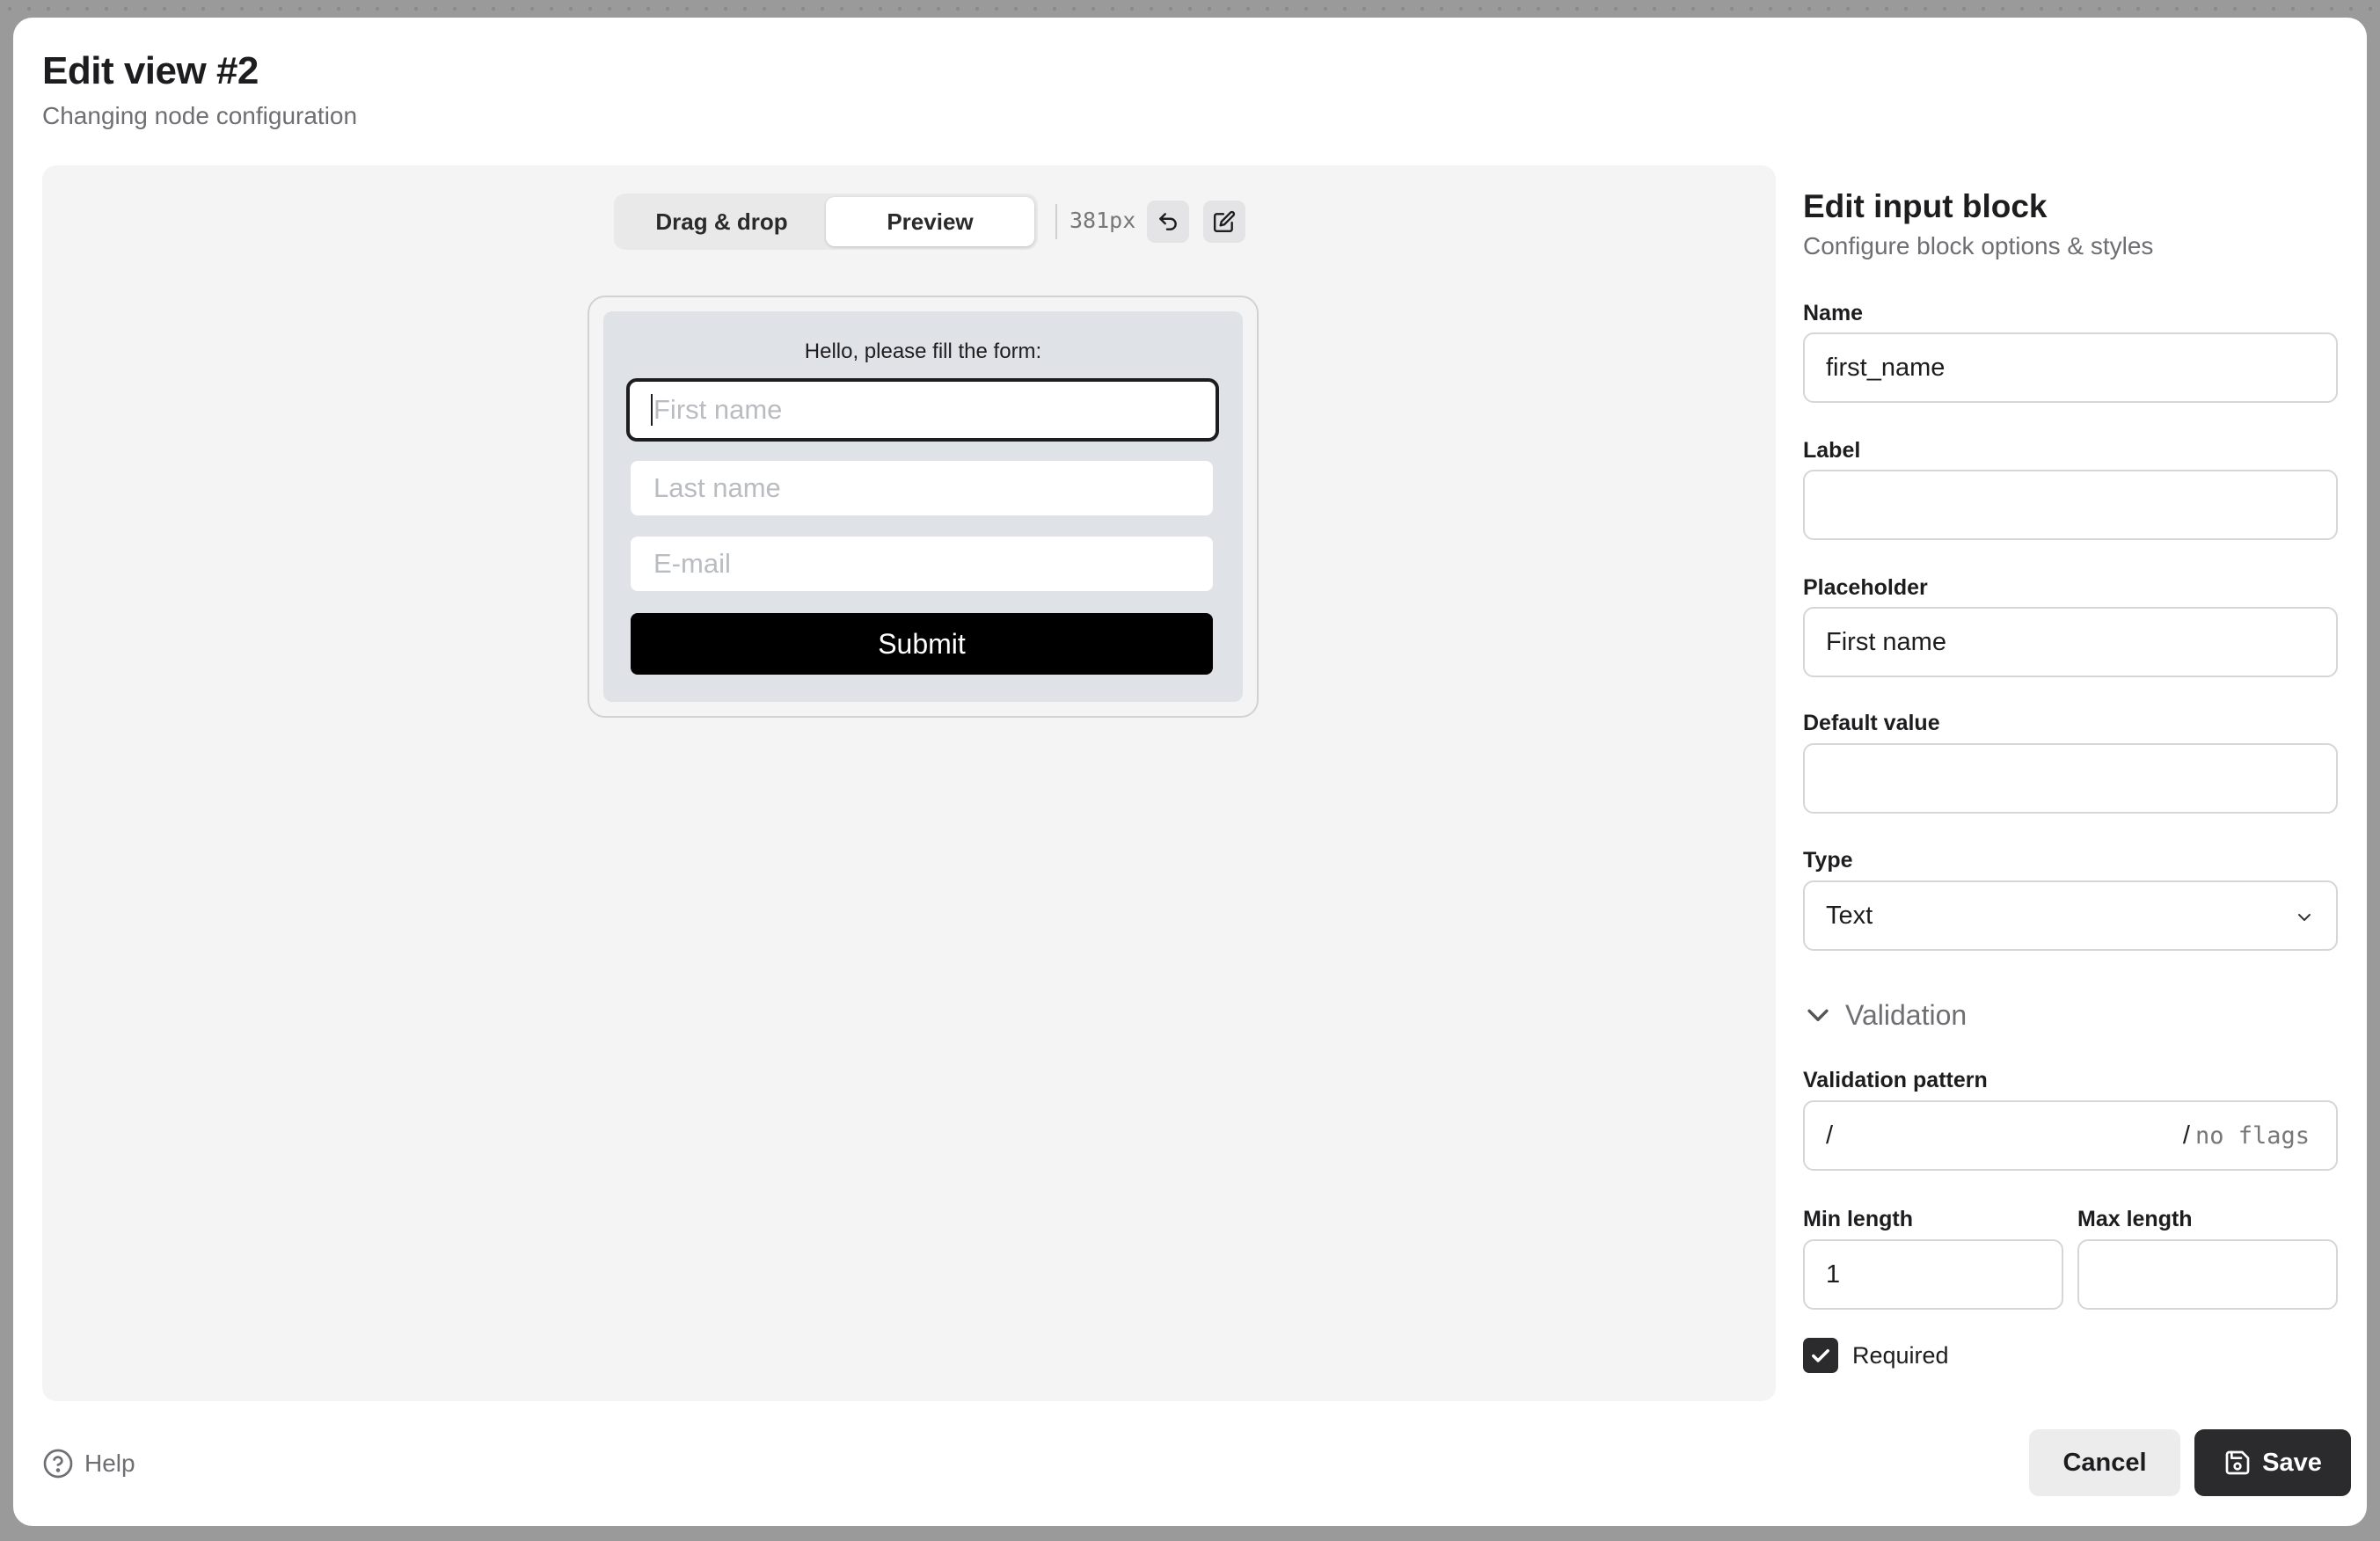  What do you see at coordinates (1190, 9) in the screenshot?
I see `modal-backdrop` at bounding box center [1190, 9].